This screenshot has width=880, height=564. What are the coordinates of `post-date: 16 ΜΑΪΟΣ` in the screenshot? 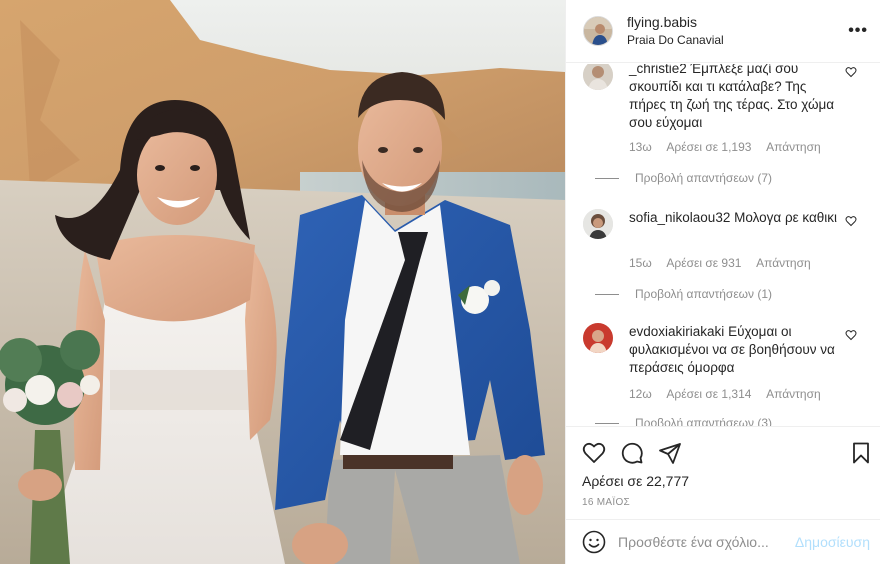 It's located at (606, 502).